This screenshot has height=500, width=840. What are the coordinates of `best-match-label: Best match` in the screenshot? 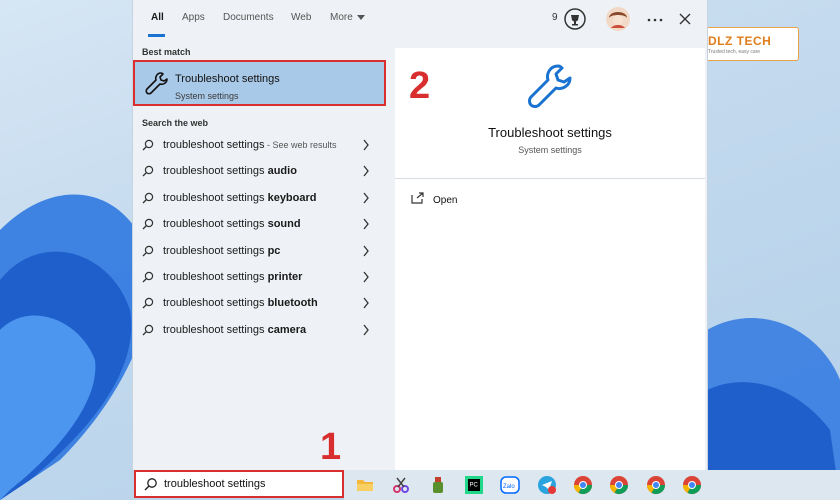 It's located at (166, 52).